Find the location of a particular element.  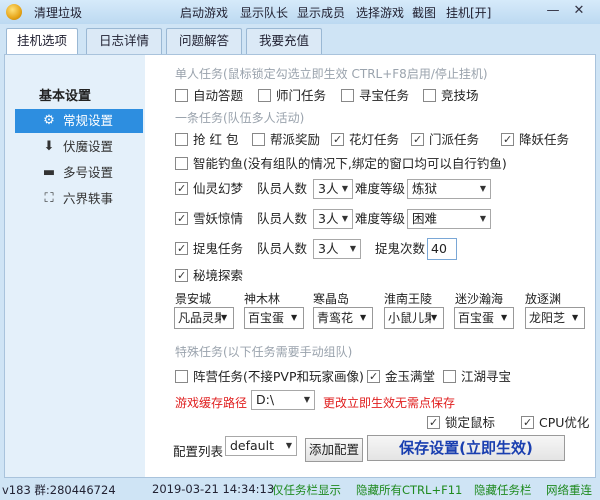

checkbox-label: 金玉满堂 is located at coordinates (410, 376).